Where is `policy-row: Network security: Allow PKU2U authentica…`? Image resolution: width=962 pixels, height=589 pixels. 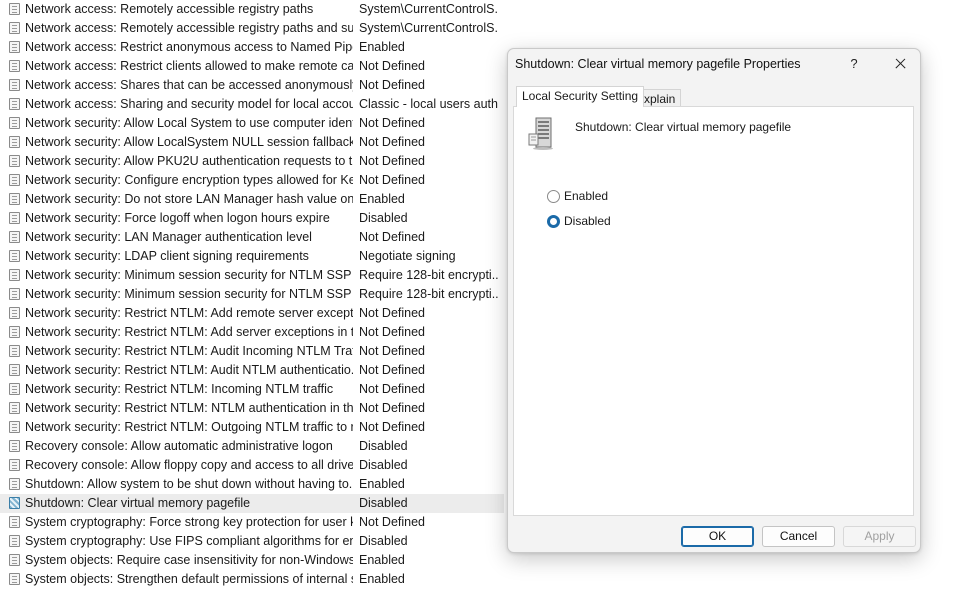 policy-row: Network security: Allow PKU2U authentica… is located at coordinates (252, 161).